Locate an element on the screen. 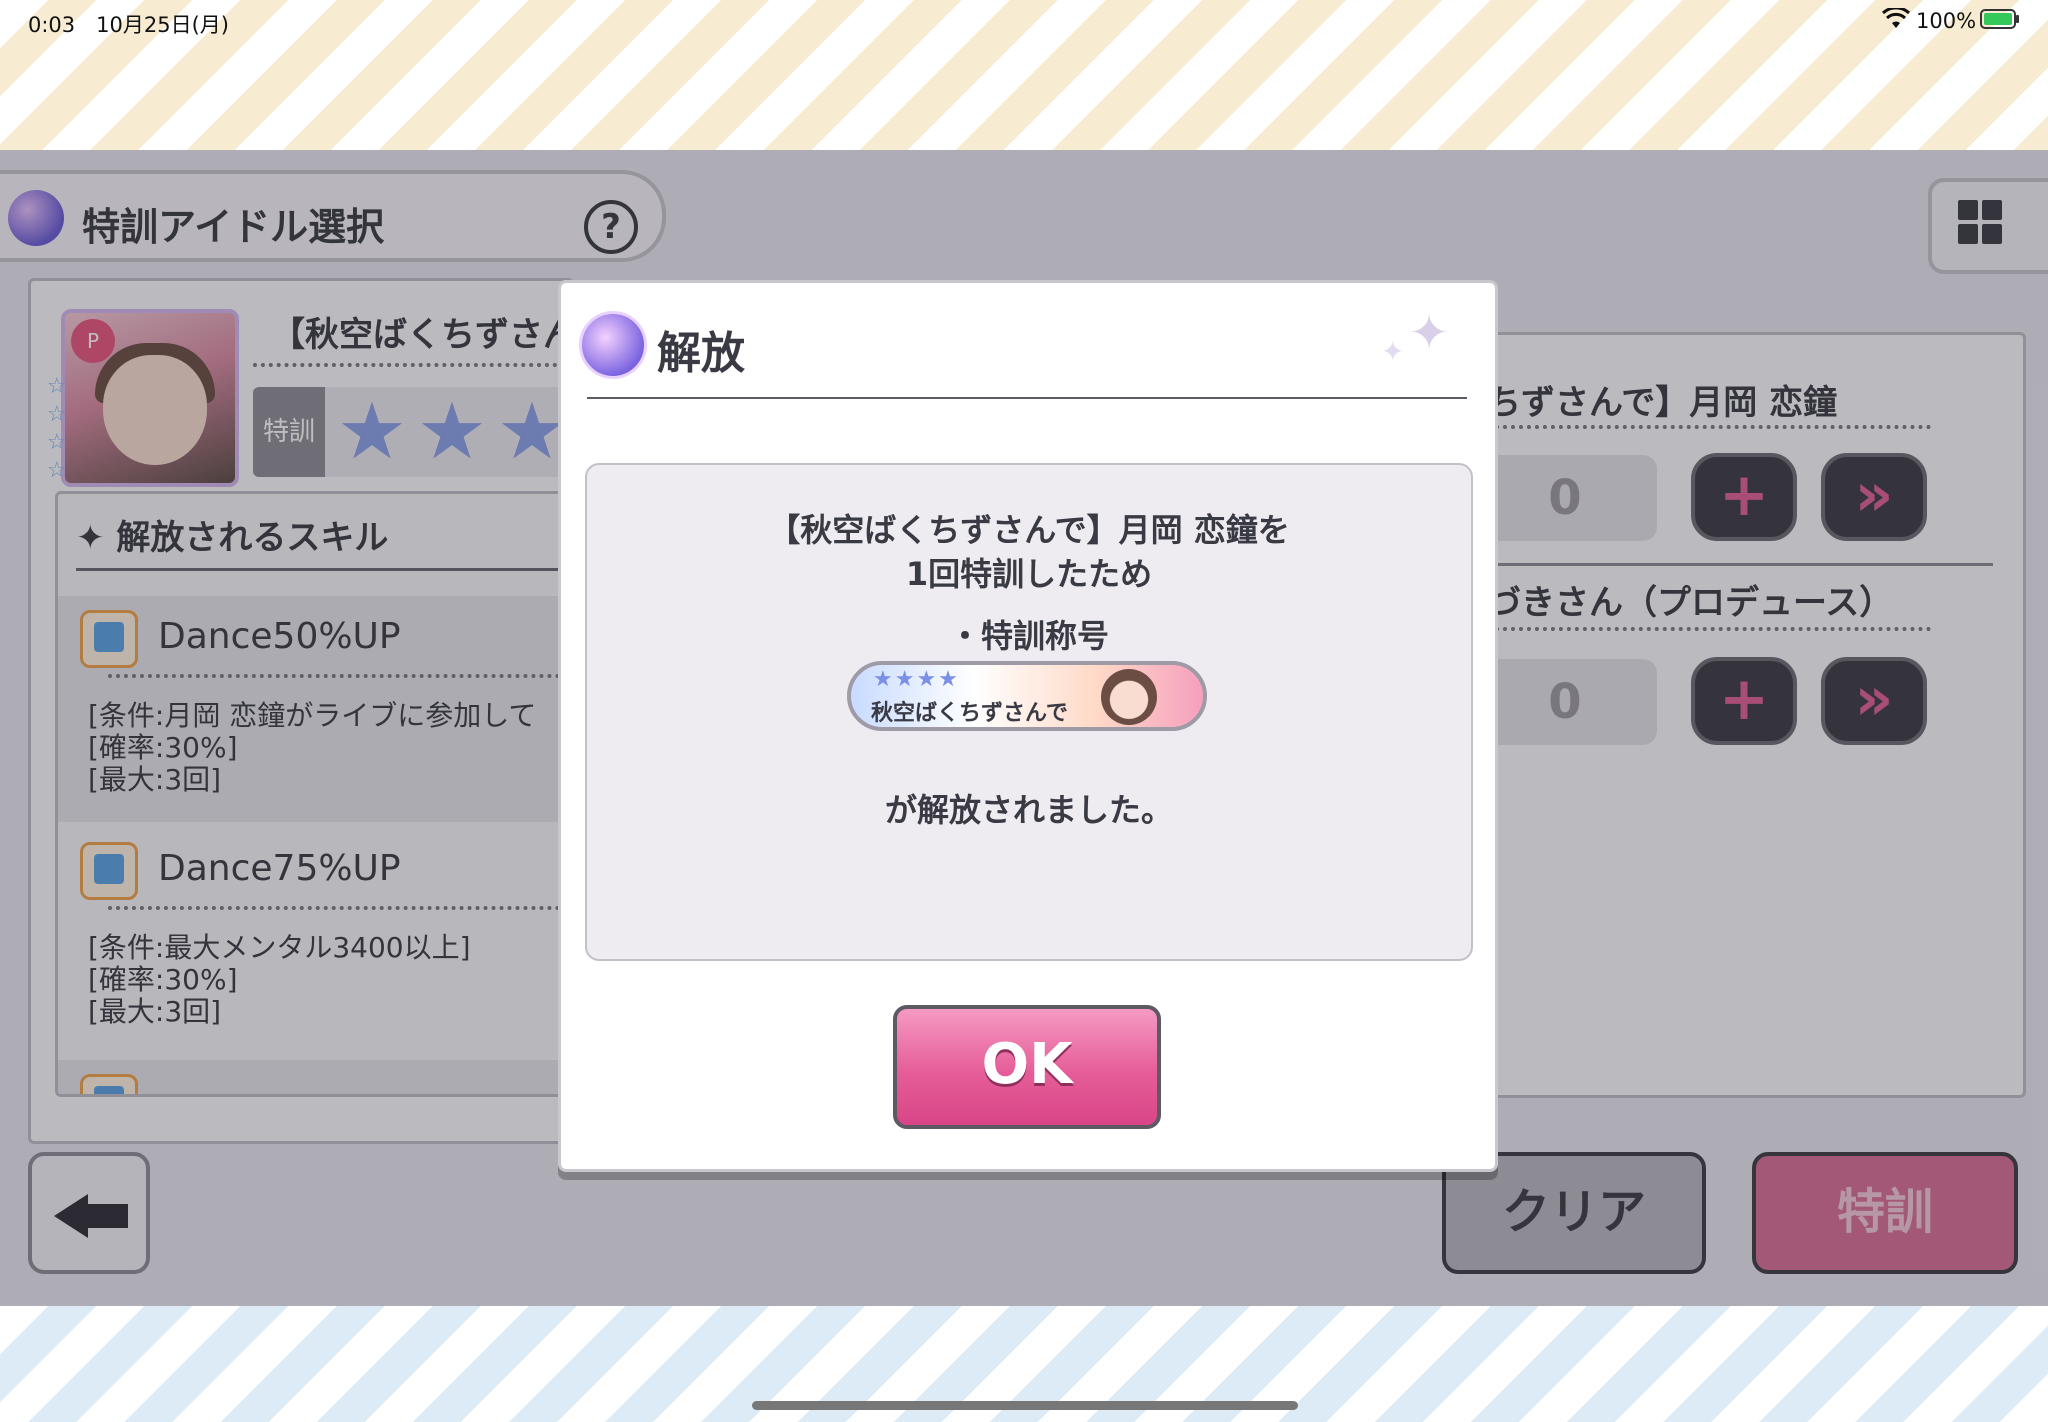 The width and height of the screenshot is (2048, 1422). help-button: ? is located at coordinates (611, 227).